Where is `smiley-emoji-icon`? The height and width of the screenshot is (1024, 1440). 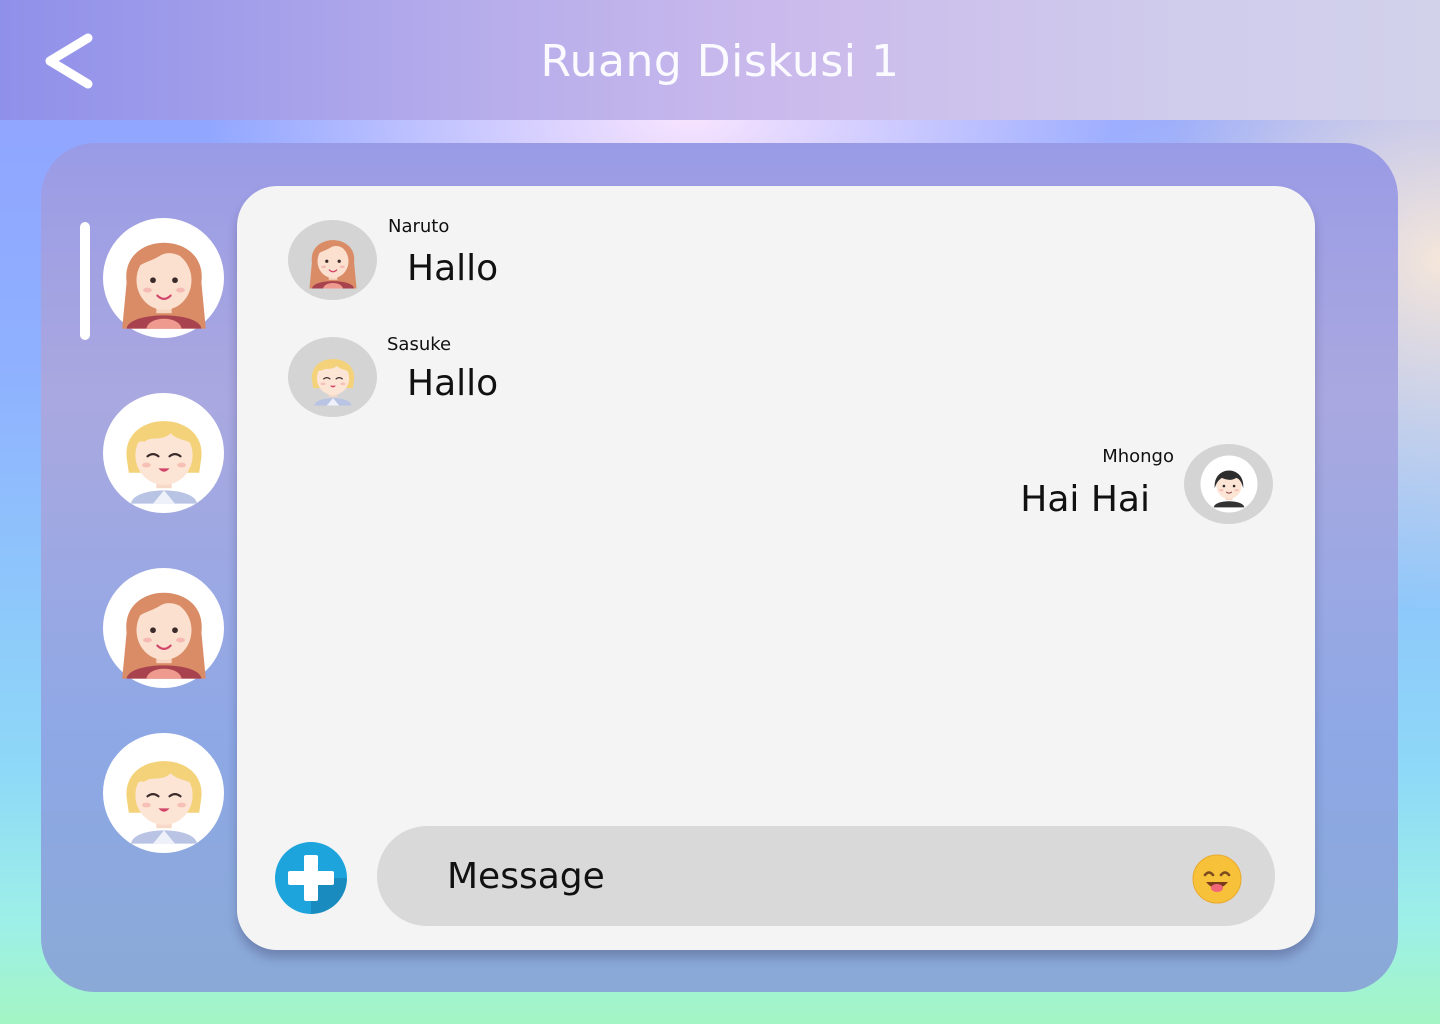 smiley-emoji-icon is located at coordinates (1217, 879).